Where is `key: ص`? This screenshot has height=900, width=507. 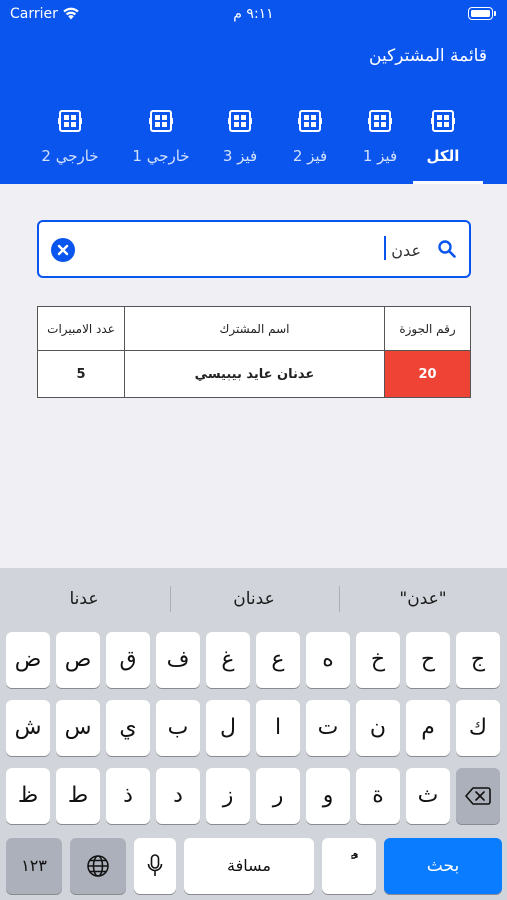 key: ص is located at coordinates (78, 660).